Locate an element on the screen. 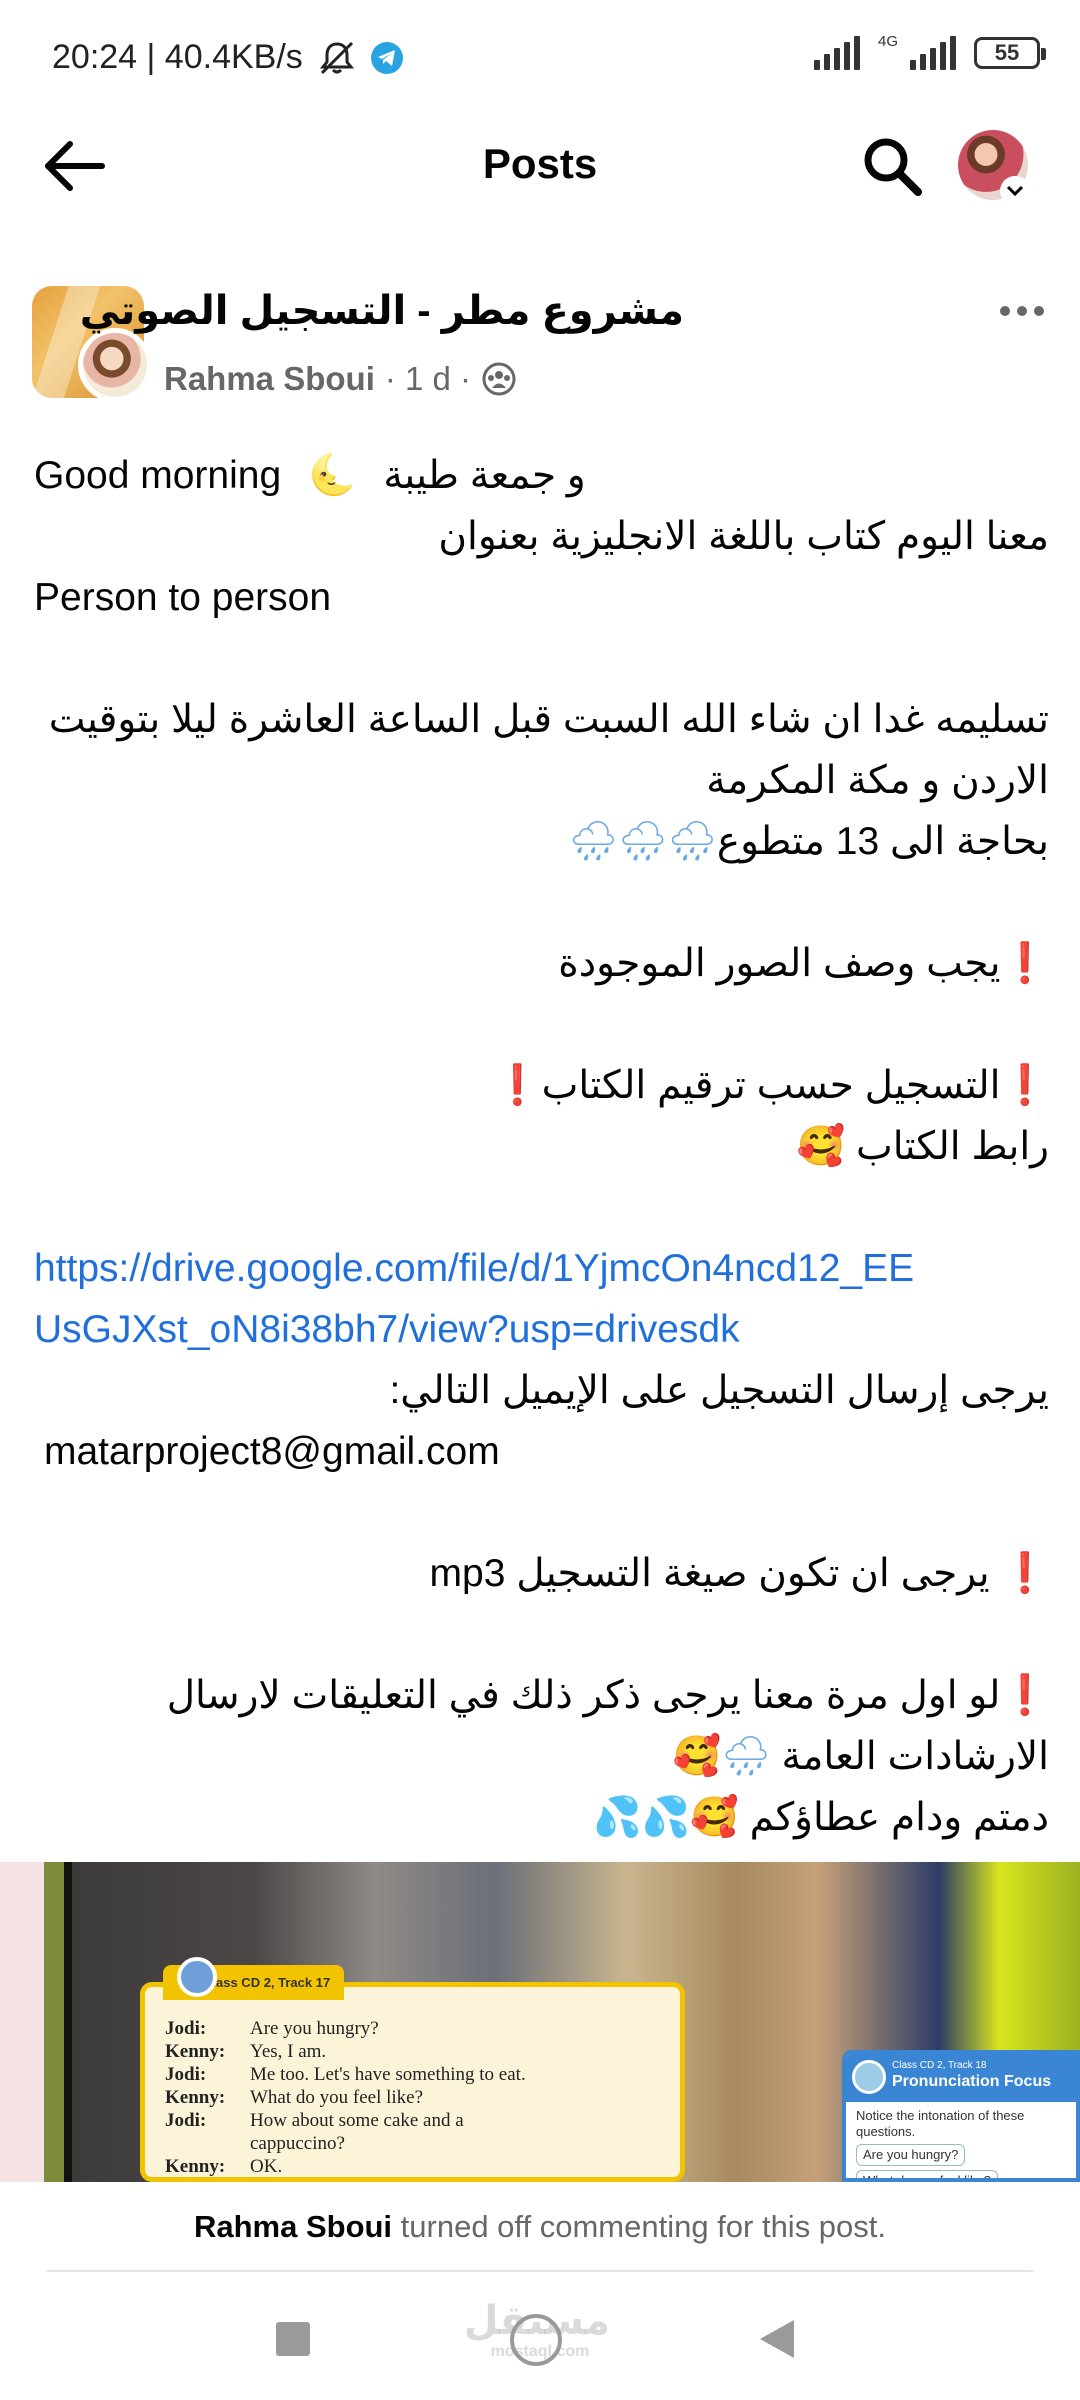  rain-cloud-emoji-icon: 🌧🌧🌧 is located at coordinates (642, 841).